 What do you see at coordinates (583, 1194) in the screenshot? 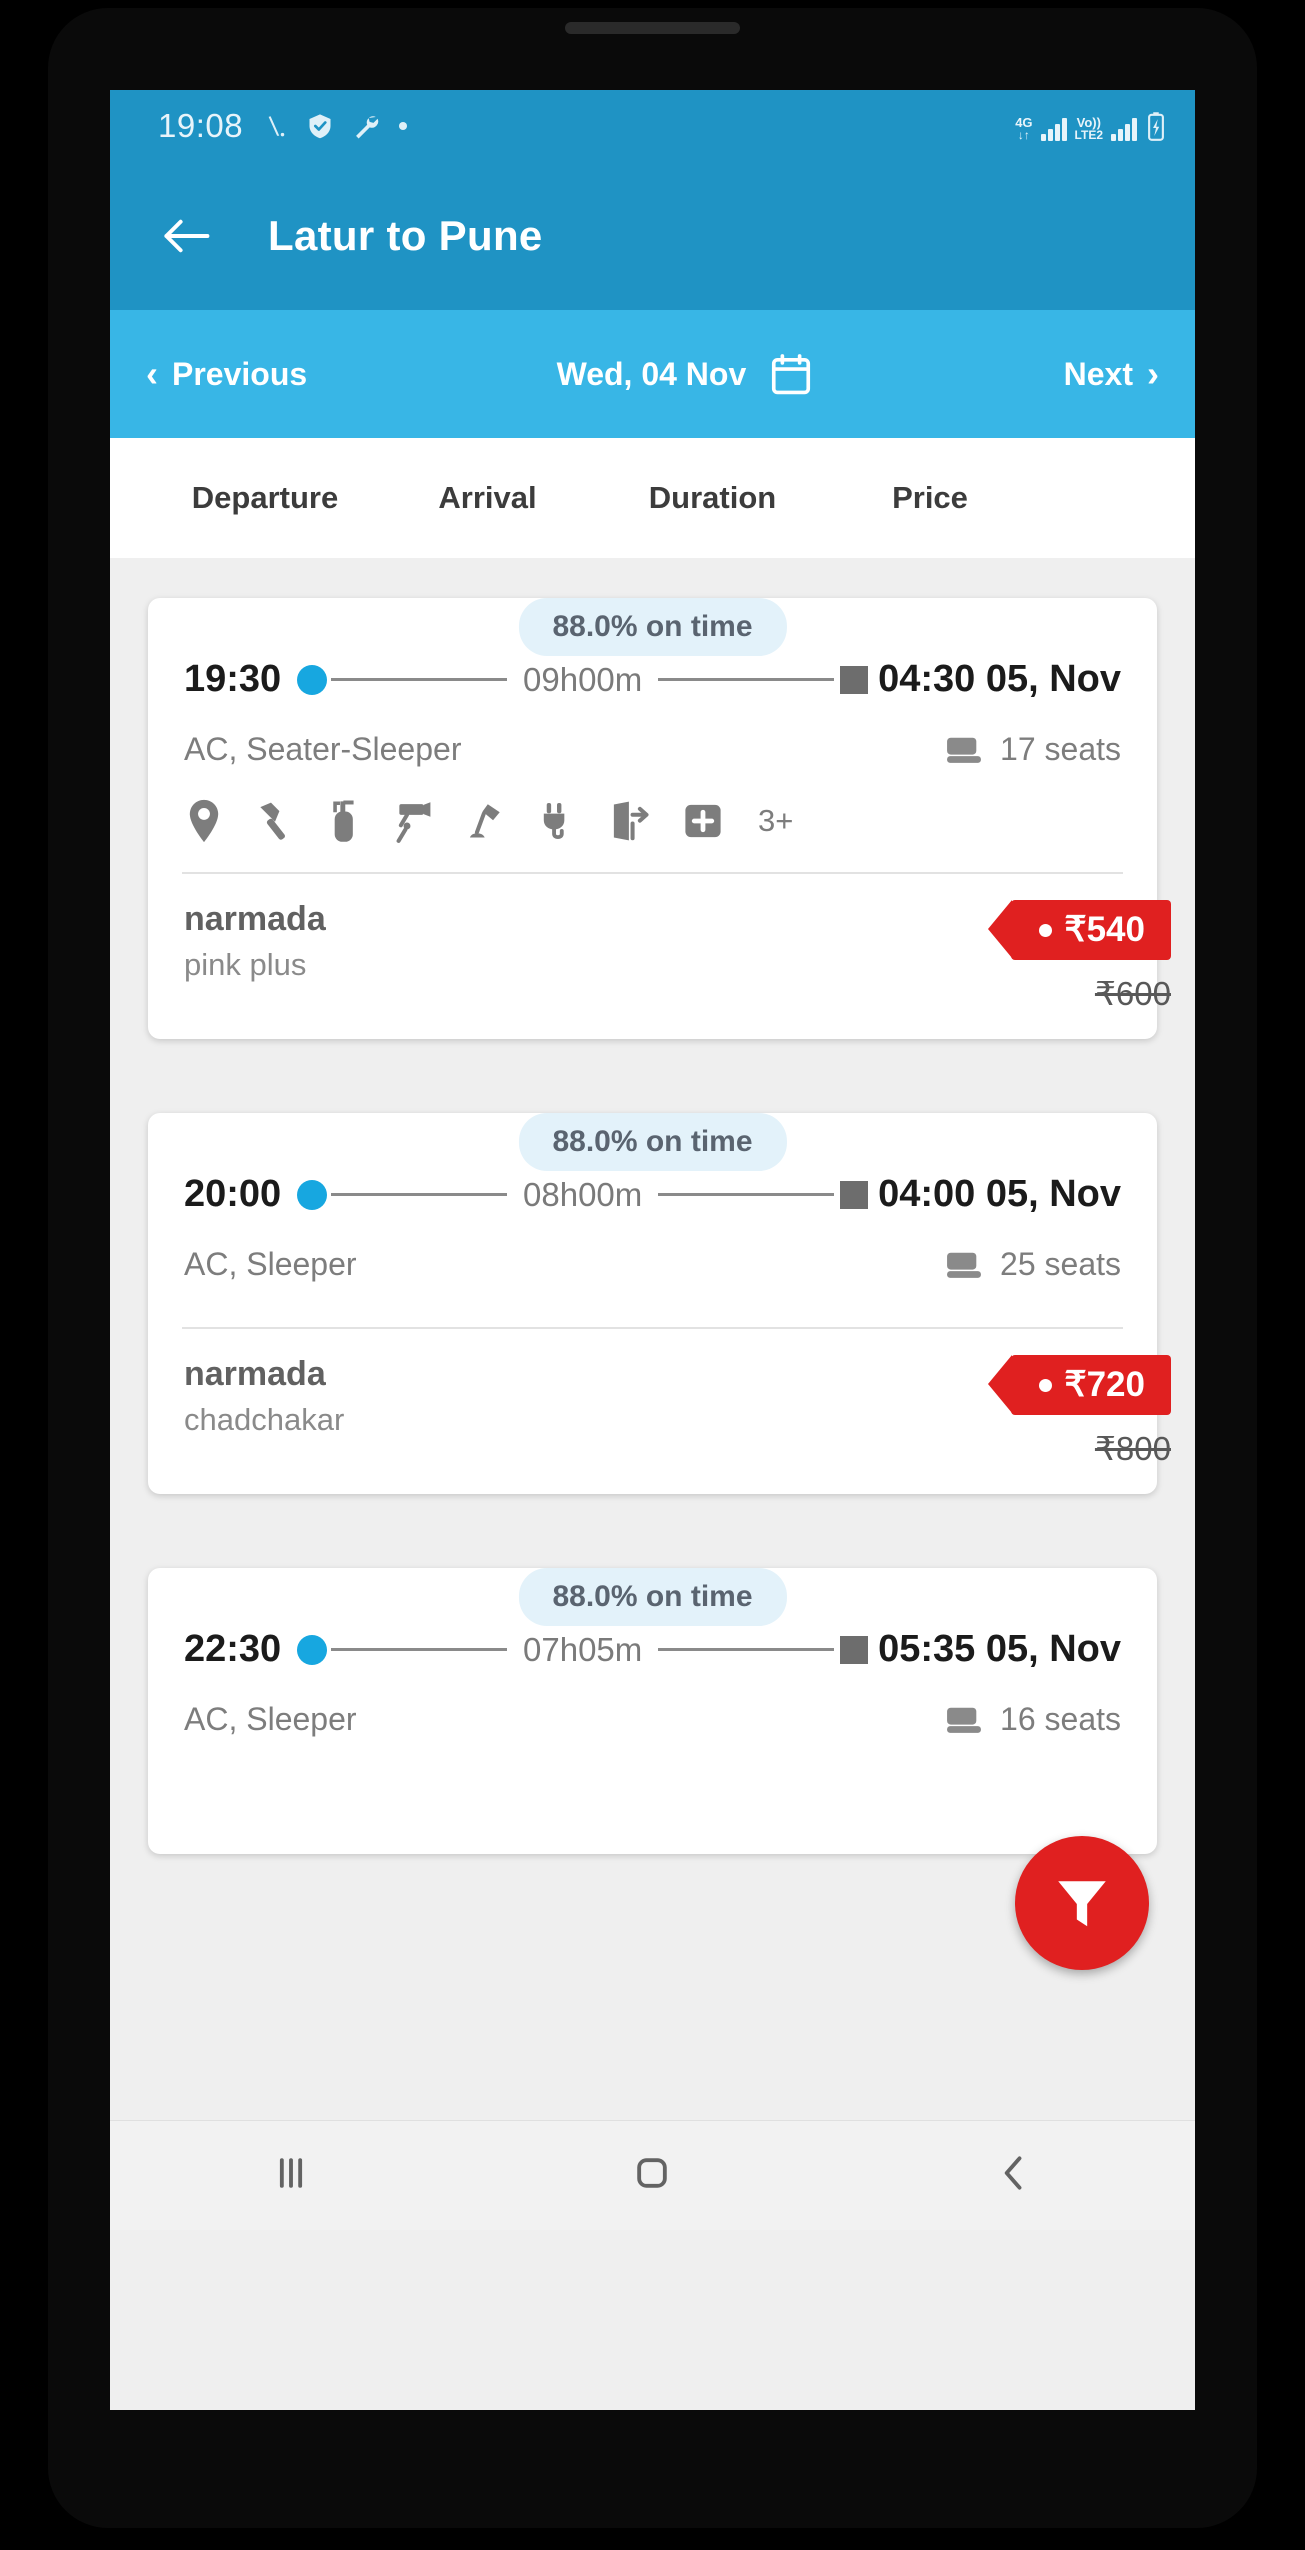
I see `trip-duration: 08h00m` at bounding box center [583, 1194].